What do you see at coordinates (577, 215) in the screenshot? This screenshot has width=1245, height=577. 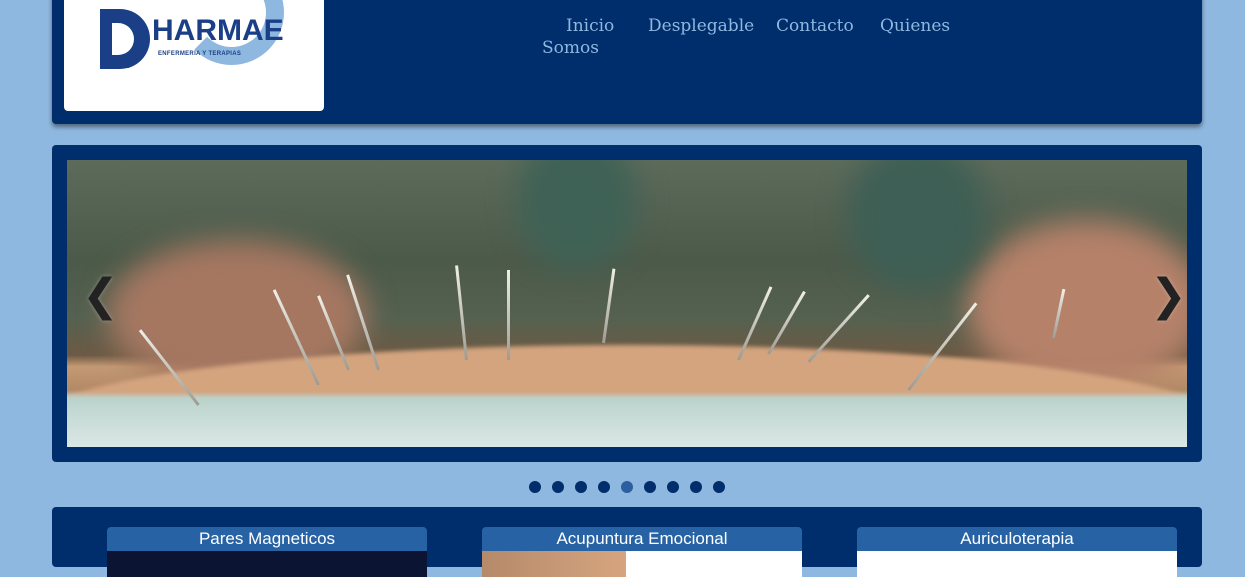 I see `blurred-background-left` at bounding box center [577, 215].